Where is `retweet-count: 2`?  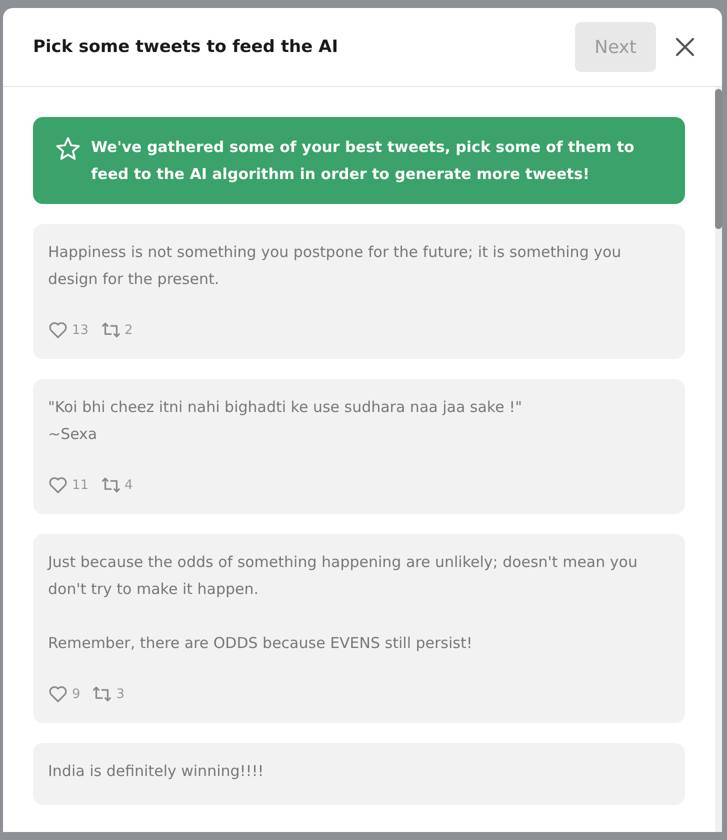 retweet-count: 2 is located at coordinates (128, 330).